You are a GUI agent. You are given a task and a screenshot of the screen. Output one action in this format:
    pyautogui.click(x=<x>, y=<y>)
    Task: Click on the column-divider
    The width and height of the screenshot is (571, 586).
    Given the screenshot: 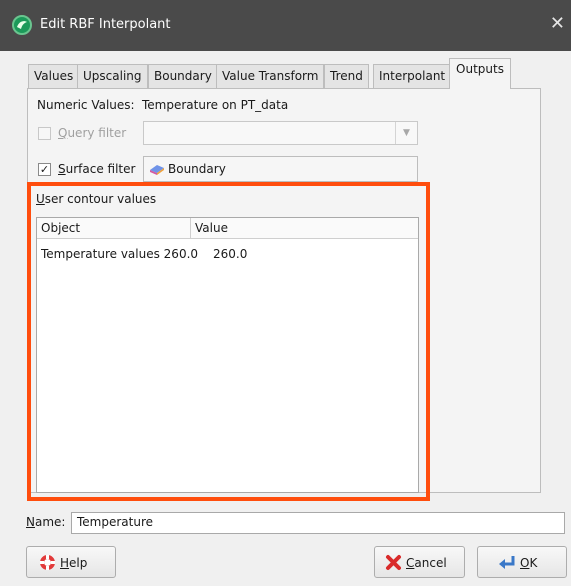 What is the action you would take?
    pyautogui.click(x=190, y=228)
    